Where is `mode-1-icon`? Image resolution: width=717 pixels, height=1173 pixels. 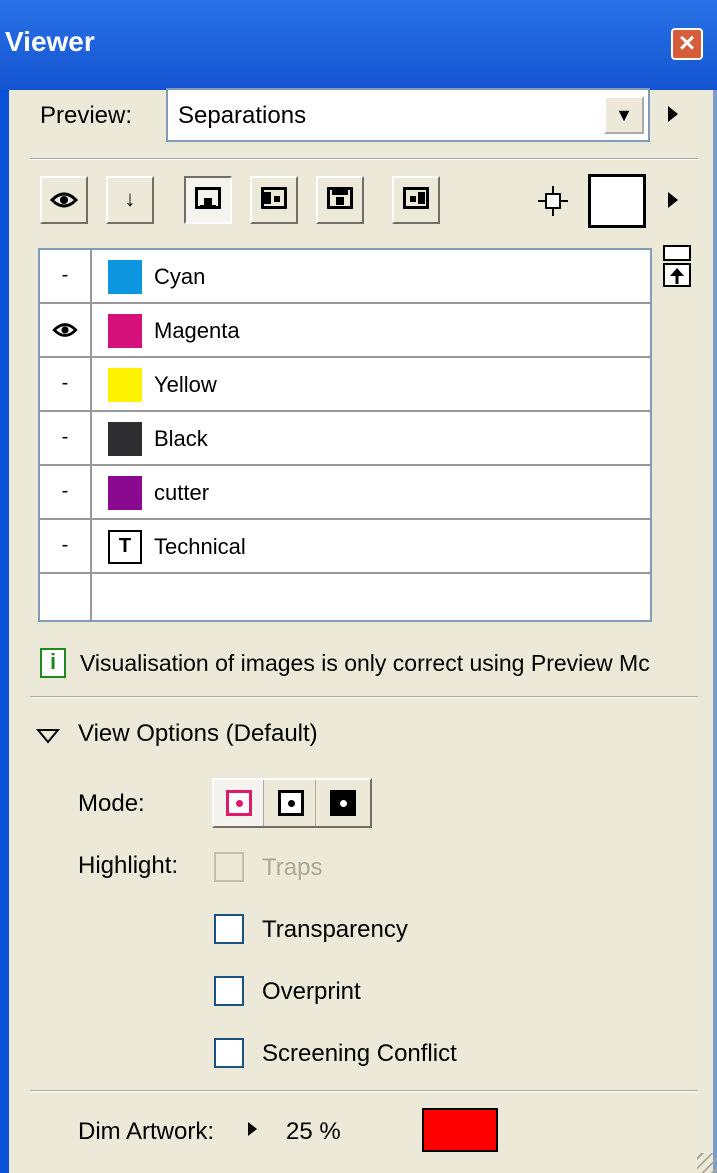 mode-1-icon is located at coordinates (239, 803).